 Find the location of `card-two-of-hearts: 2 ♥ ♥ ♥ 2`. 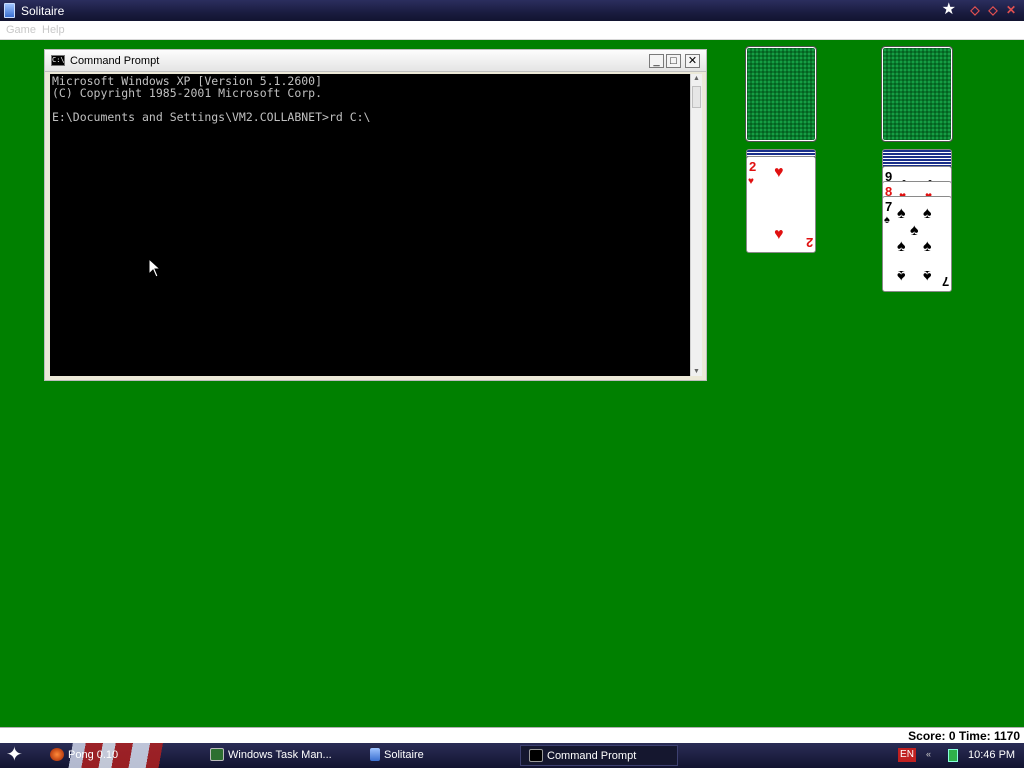

card-two-of-hearts: 2 ♥ ♥ ♥ 2 is located at coordinates (781, 204).